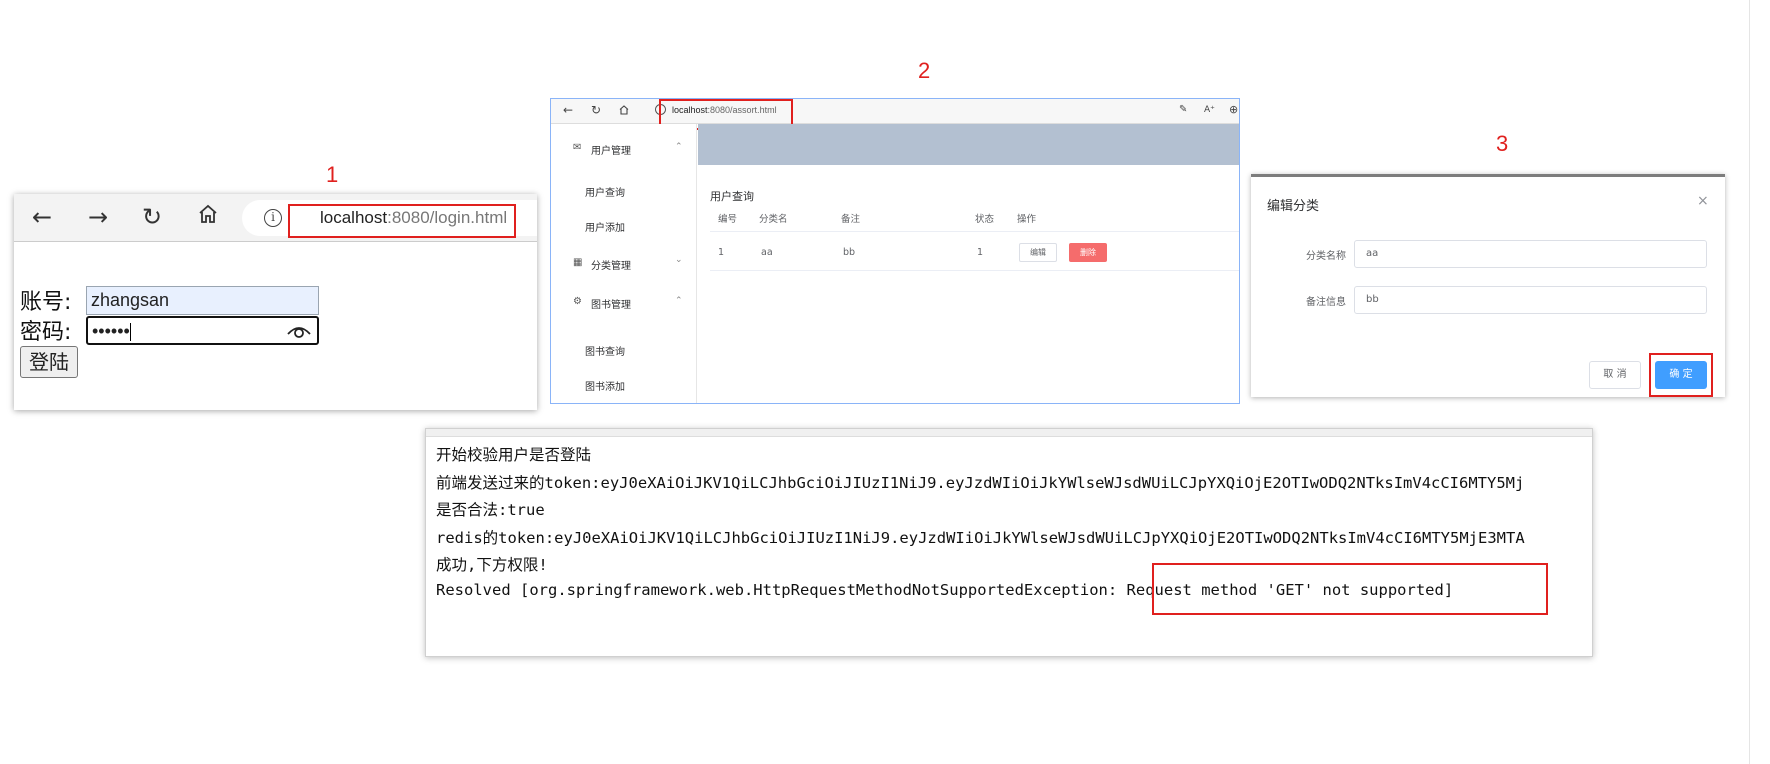  What do you see at coordinates (721, 252) in the screenshot?
I see `table-cell-id: 1` at bounding box center [721, 252].